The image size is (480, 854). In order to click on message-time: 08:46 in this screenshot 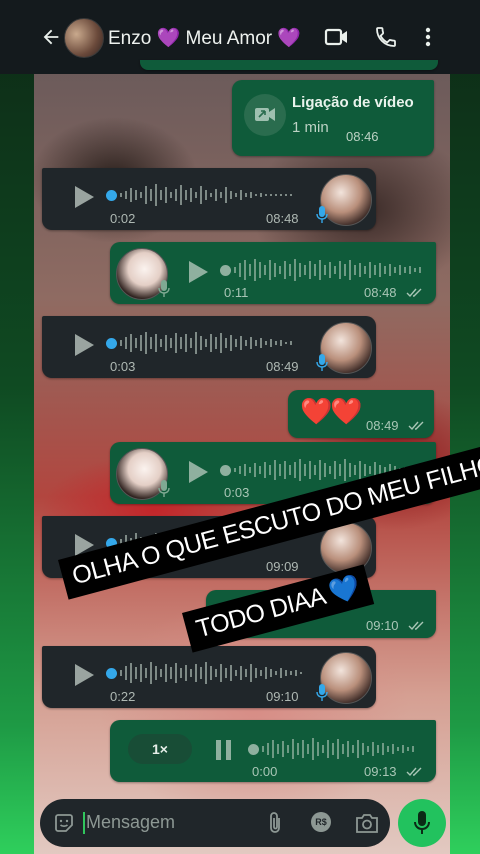, I will do `click(362, 136)`.